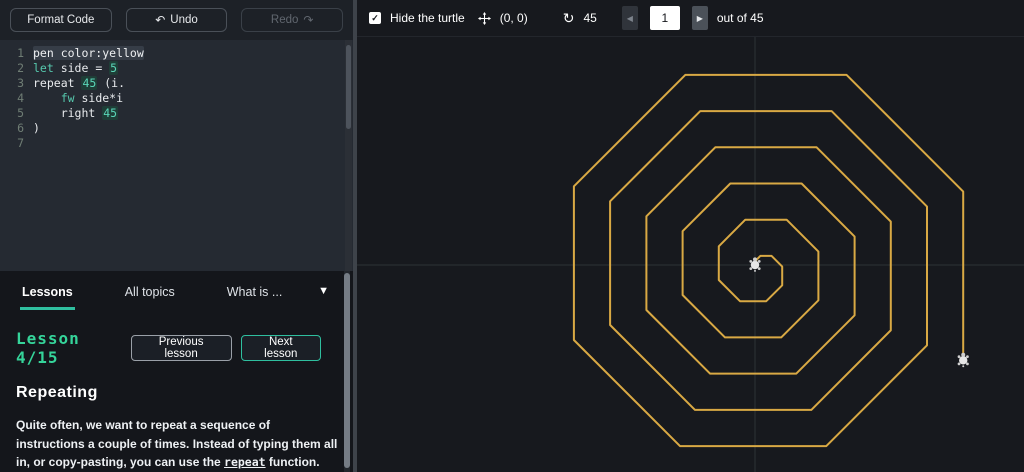 This screenshot has height=472, width=1024. Describe the element at coordinates (88, 52) in the screenshot. I see `code-text: pen color:yellow` at that location.